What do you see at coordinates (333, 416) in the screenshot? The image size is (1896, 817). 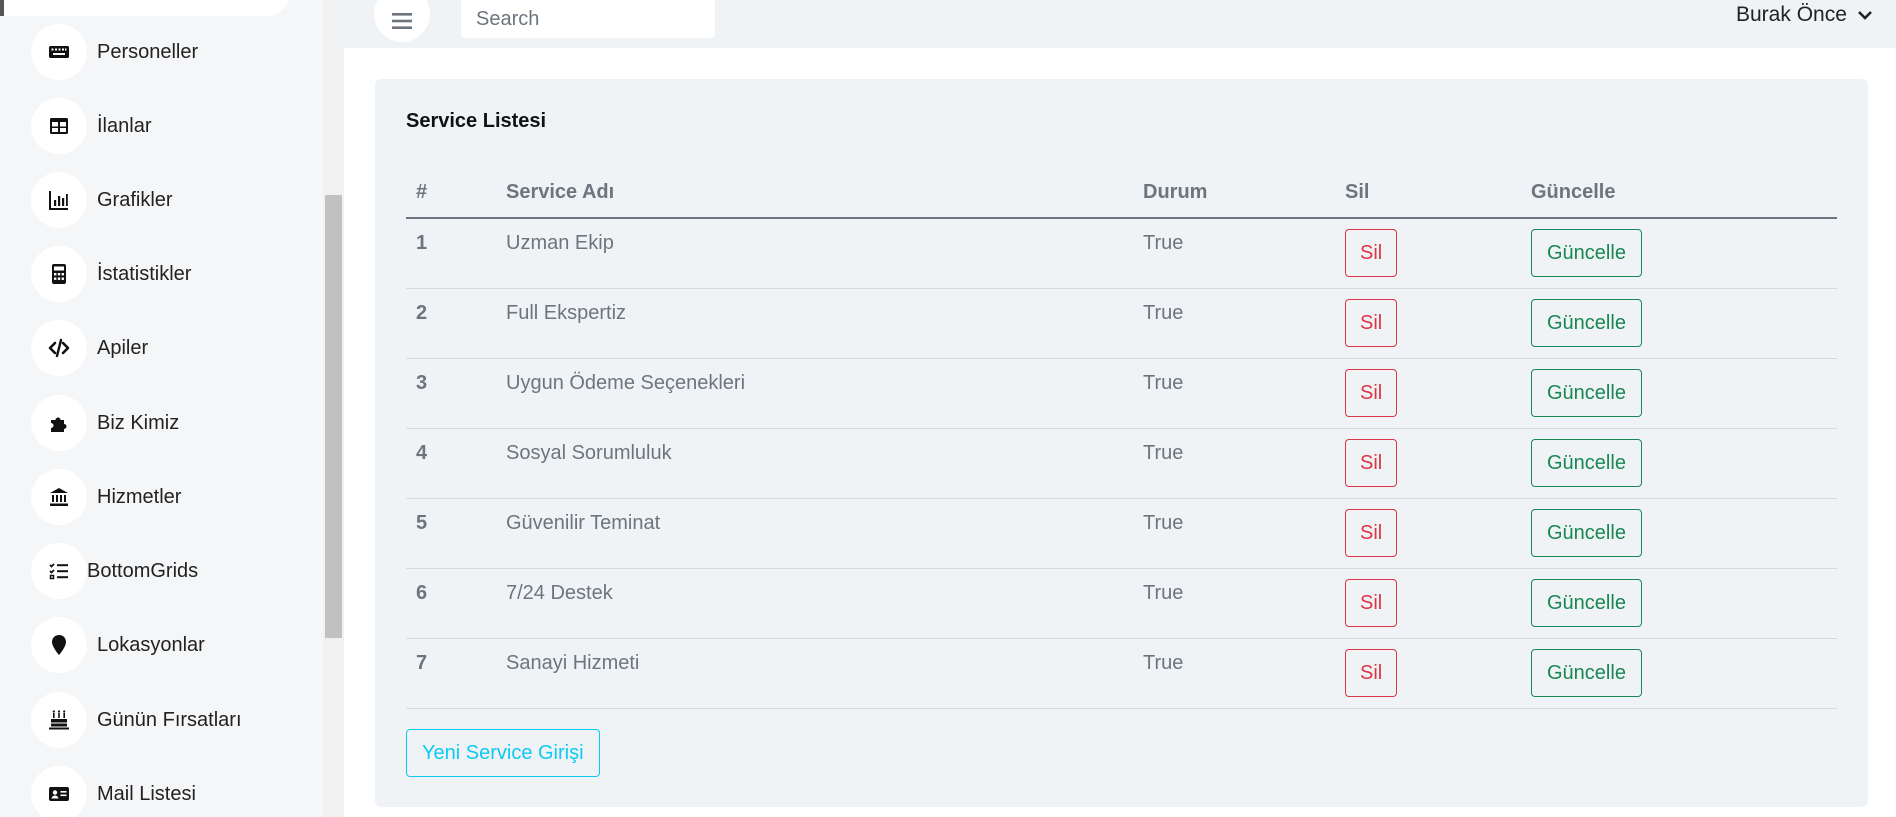 I see `sidebar-scrollbar-thumb` at bounding box center [333, 416].